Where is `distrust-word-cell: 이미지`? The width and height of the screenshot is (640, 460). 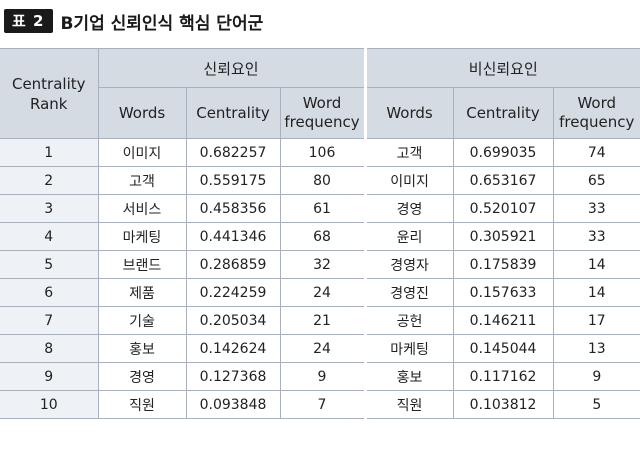 distrust-word-cell: 이미지 is located at coordinates (408, 180).